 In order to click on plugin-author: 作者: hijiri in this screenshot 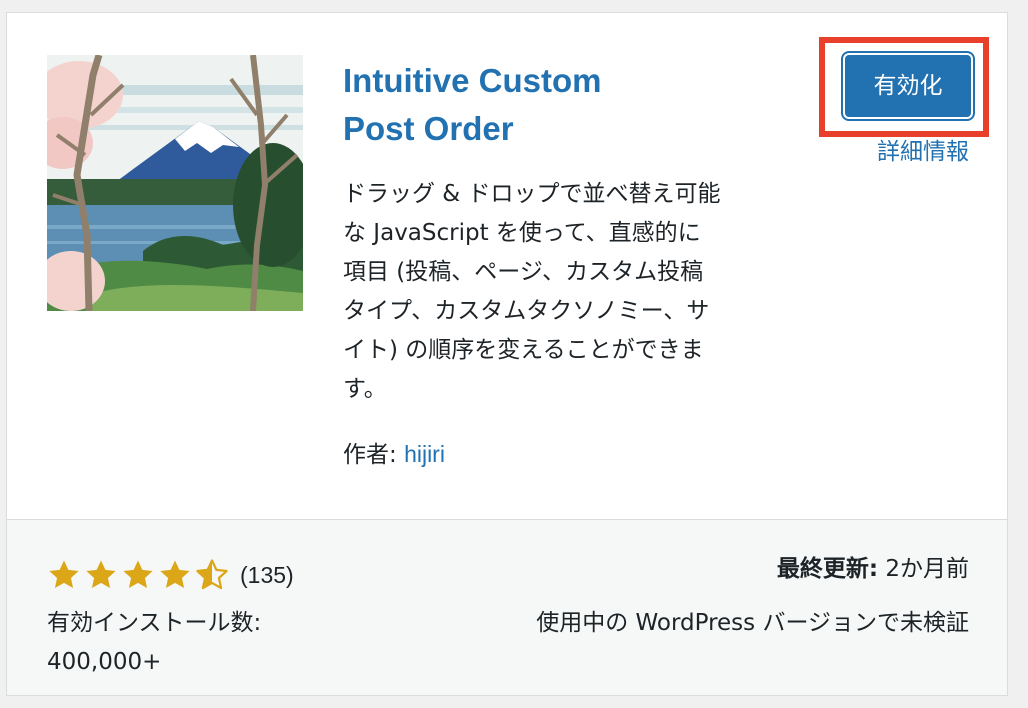, I will do `click(394, 455)`.